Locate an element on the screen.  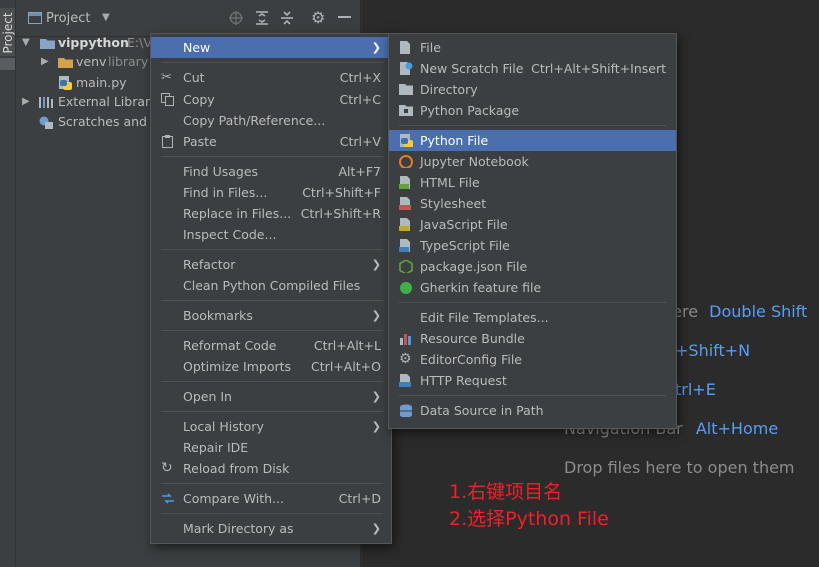
main-py-label: main.py is located at coordinates (101, 82).